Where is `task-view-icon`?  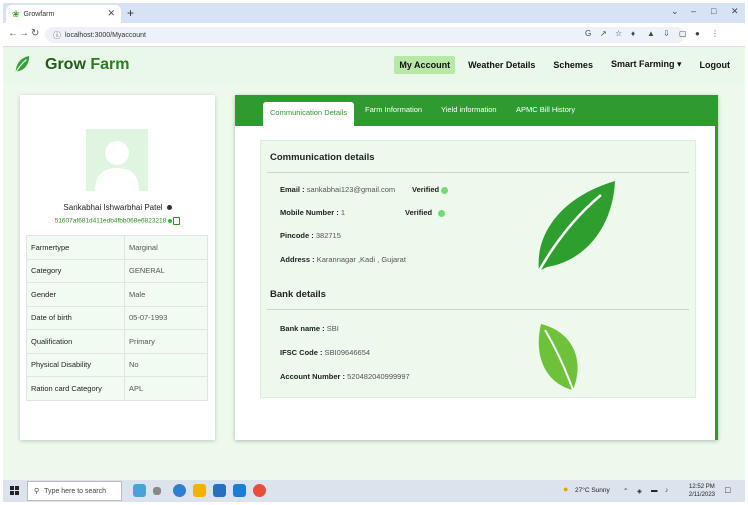 task-view-icon is located at coordinates (157, 491).